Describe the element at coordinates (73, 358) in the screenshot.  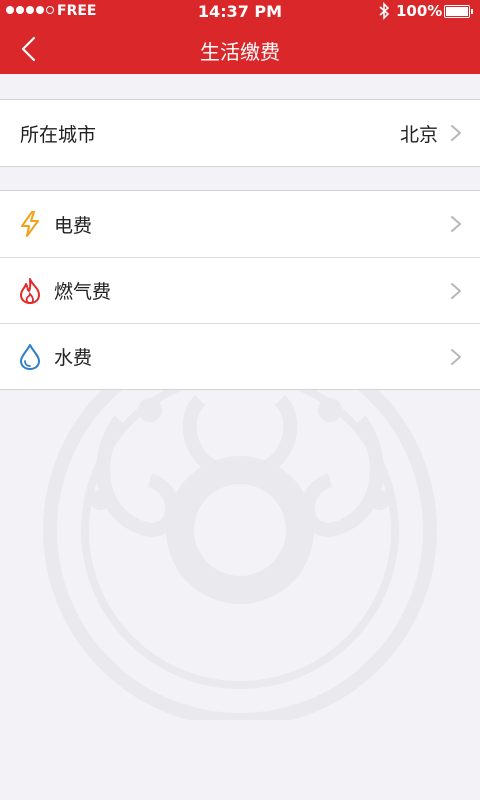
I see `bill-item-label: 水费` at that location.